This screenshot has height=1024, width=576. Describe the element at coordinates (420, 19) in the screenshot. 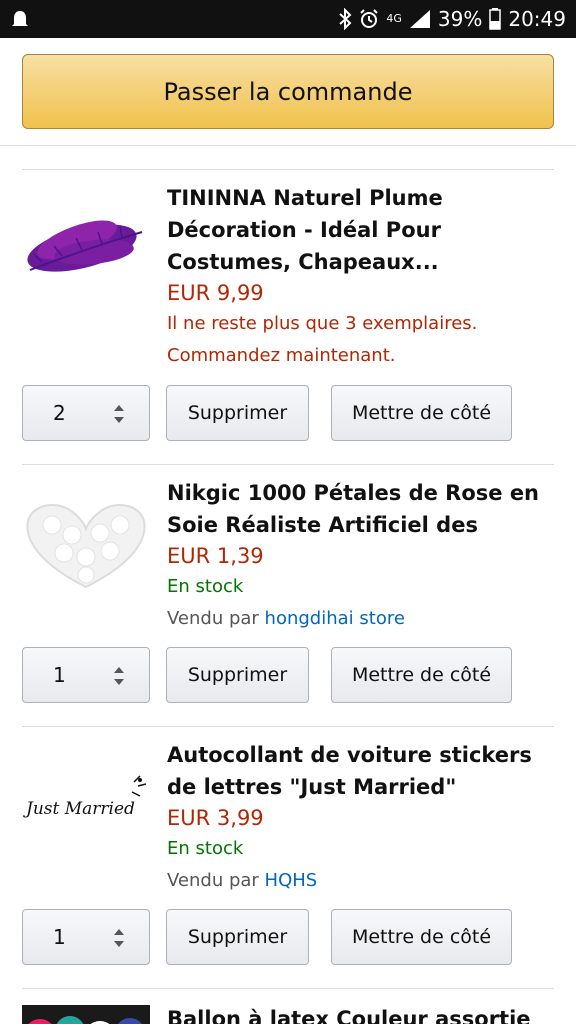

I see `signal-icon` at that location.